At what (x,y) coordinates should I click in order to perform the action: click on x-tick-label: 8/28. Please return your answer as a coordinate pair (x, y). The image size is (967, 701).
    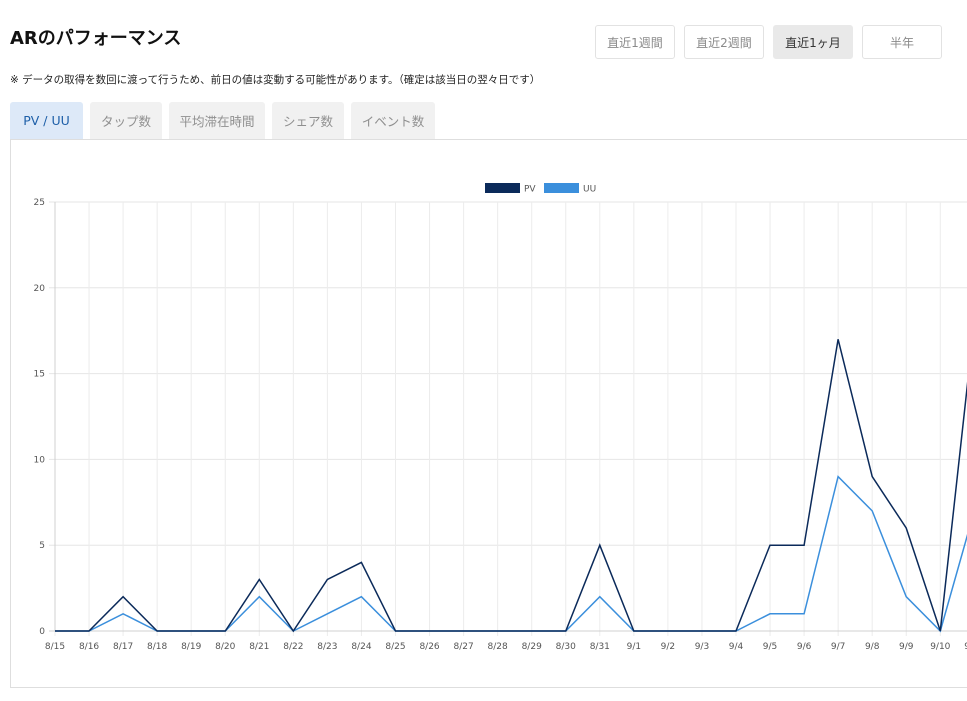
    Looking at the image, I should click on (498, 647).